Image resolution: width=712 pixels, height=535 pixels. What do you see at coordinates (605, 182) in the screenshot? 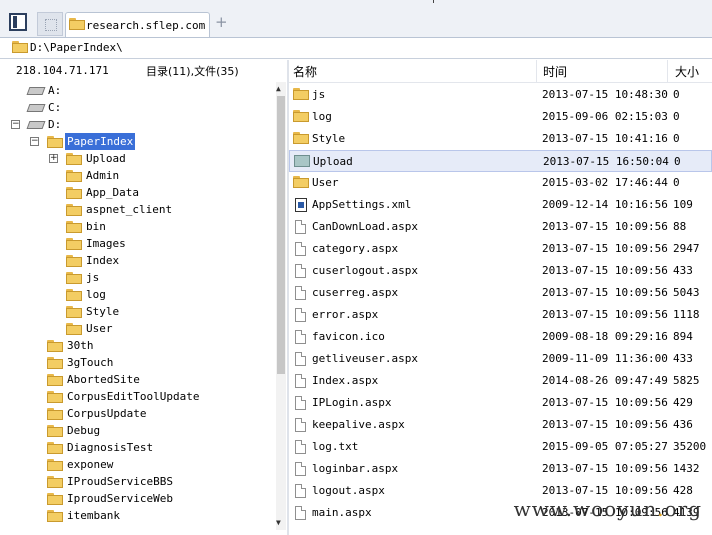
I see `file-time: 2015-03-02 17:46:44` at bounding box center [605, 182].